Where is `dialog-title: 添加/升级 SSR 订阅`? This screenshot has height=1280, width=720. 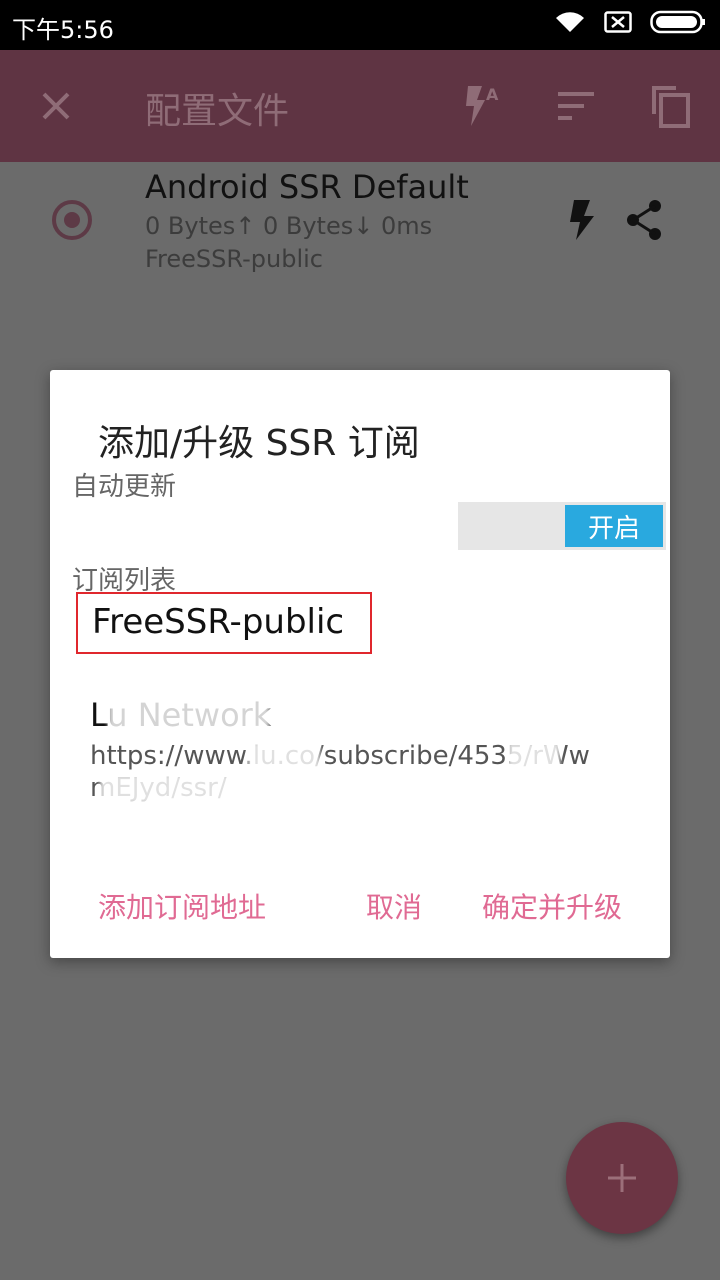 dialog-title: 添加/升级 SSR 订阅 is located at coordinates (259, 443).